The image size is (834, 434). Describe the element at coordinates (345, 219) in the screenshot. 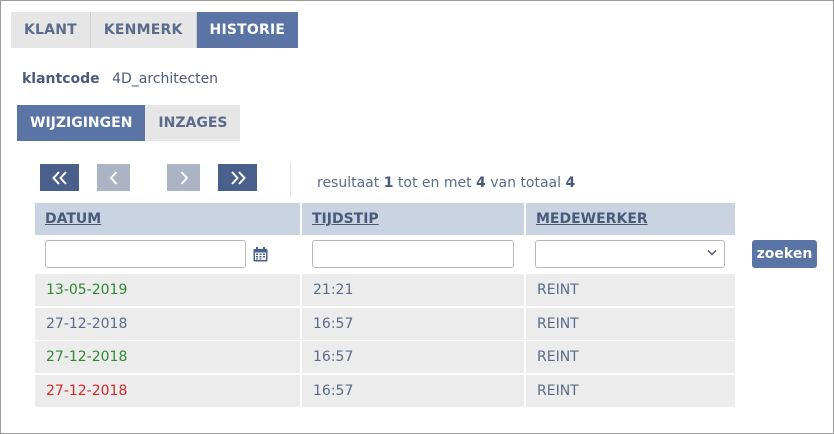

I see `sort-tijdstip-link: TIJDSTIP` at that location.